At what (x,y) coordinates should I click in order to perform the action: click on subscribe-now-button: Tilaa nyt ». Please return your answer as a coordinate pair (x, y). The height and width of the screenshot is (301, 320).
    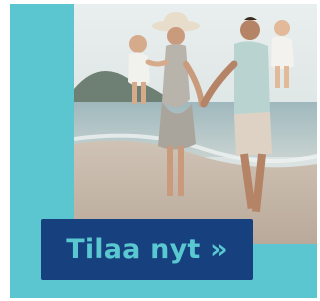
    Looking at the image, I should click on (147, 249).